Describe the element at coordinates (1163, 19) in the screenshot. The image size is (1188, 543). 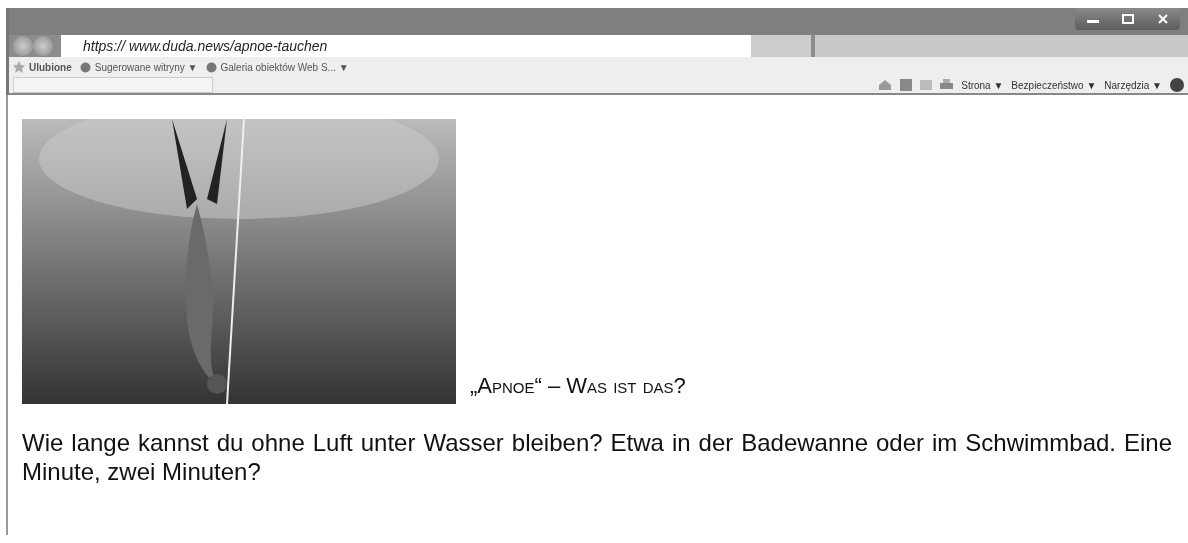
I see `close-icon` at that location.